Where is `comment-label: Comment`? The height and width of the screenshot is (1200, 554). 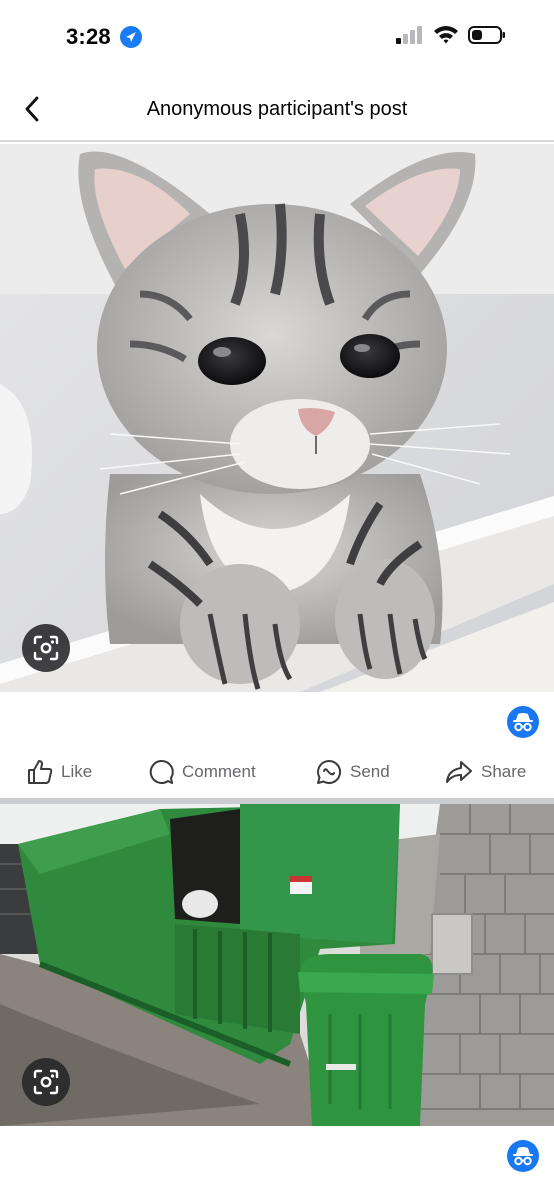 comment-label: Comment is located at coordinates (219, 771).